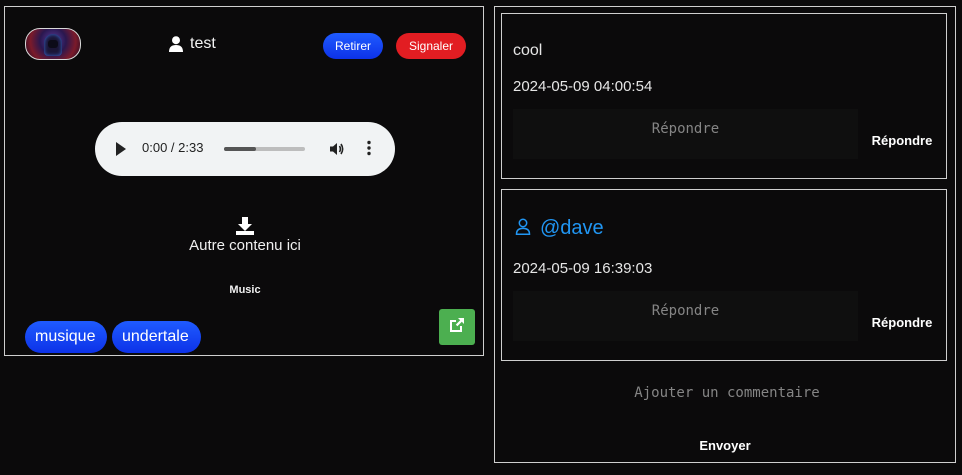 Image resolution: width=962 pixels, height=475 pixels. What do you see at coordinates (176, 44) in the screenshot?
I see `user-icon` at bounding box center [176, 44].